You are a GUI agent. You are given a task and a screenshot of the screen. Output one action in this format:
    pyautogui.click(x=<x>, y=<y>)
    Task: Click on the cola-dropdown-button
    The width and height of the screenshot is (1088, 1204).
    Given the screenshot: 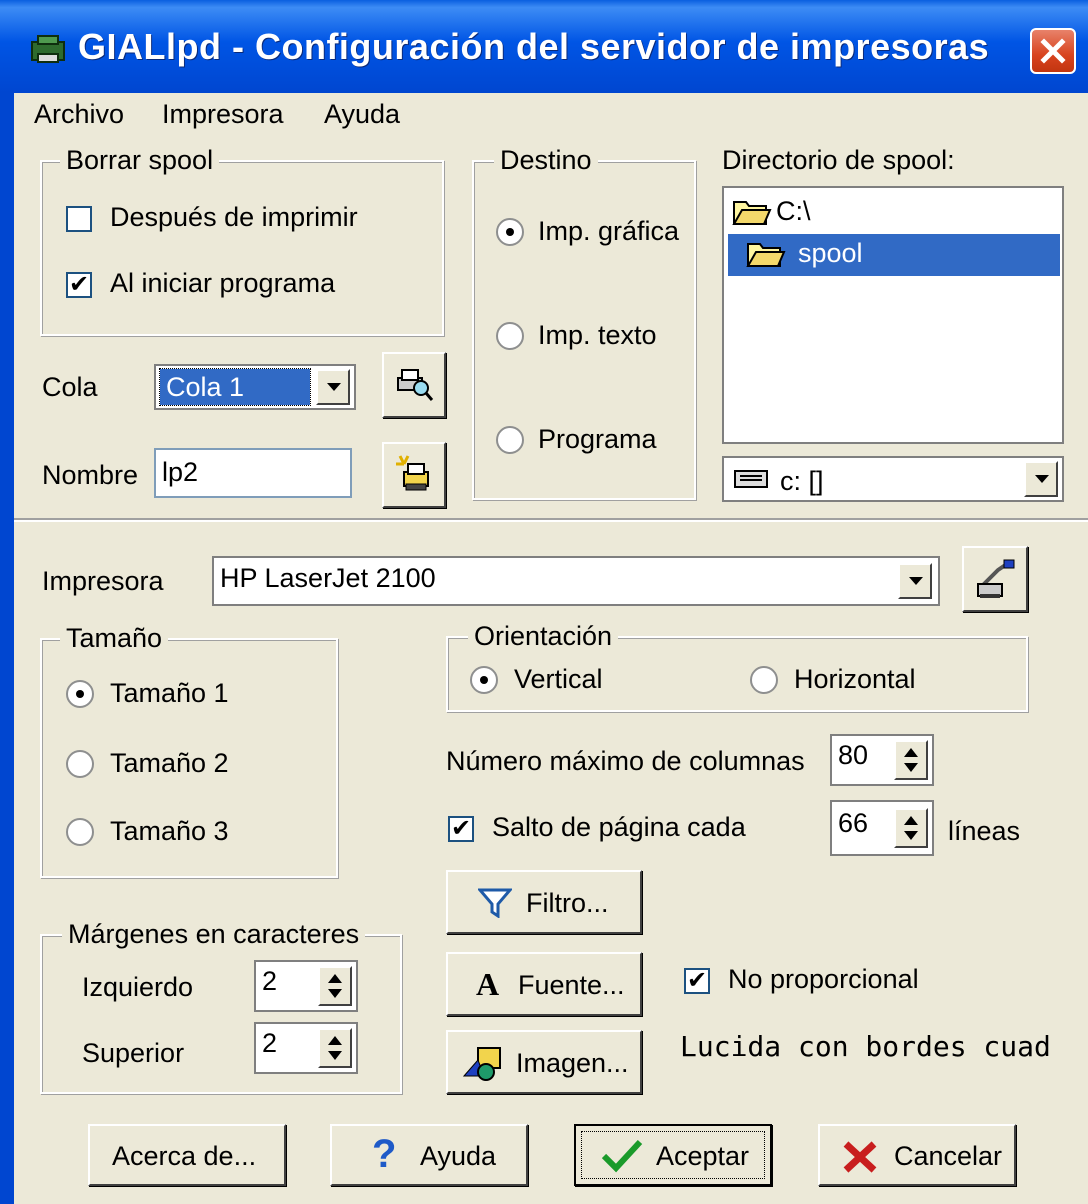 What is the action you would take?
    pyautogui.click(x=333, y=387)
    